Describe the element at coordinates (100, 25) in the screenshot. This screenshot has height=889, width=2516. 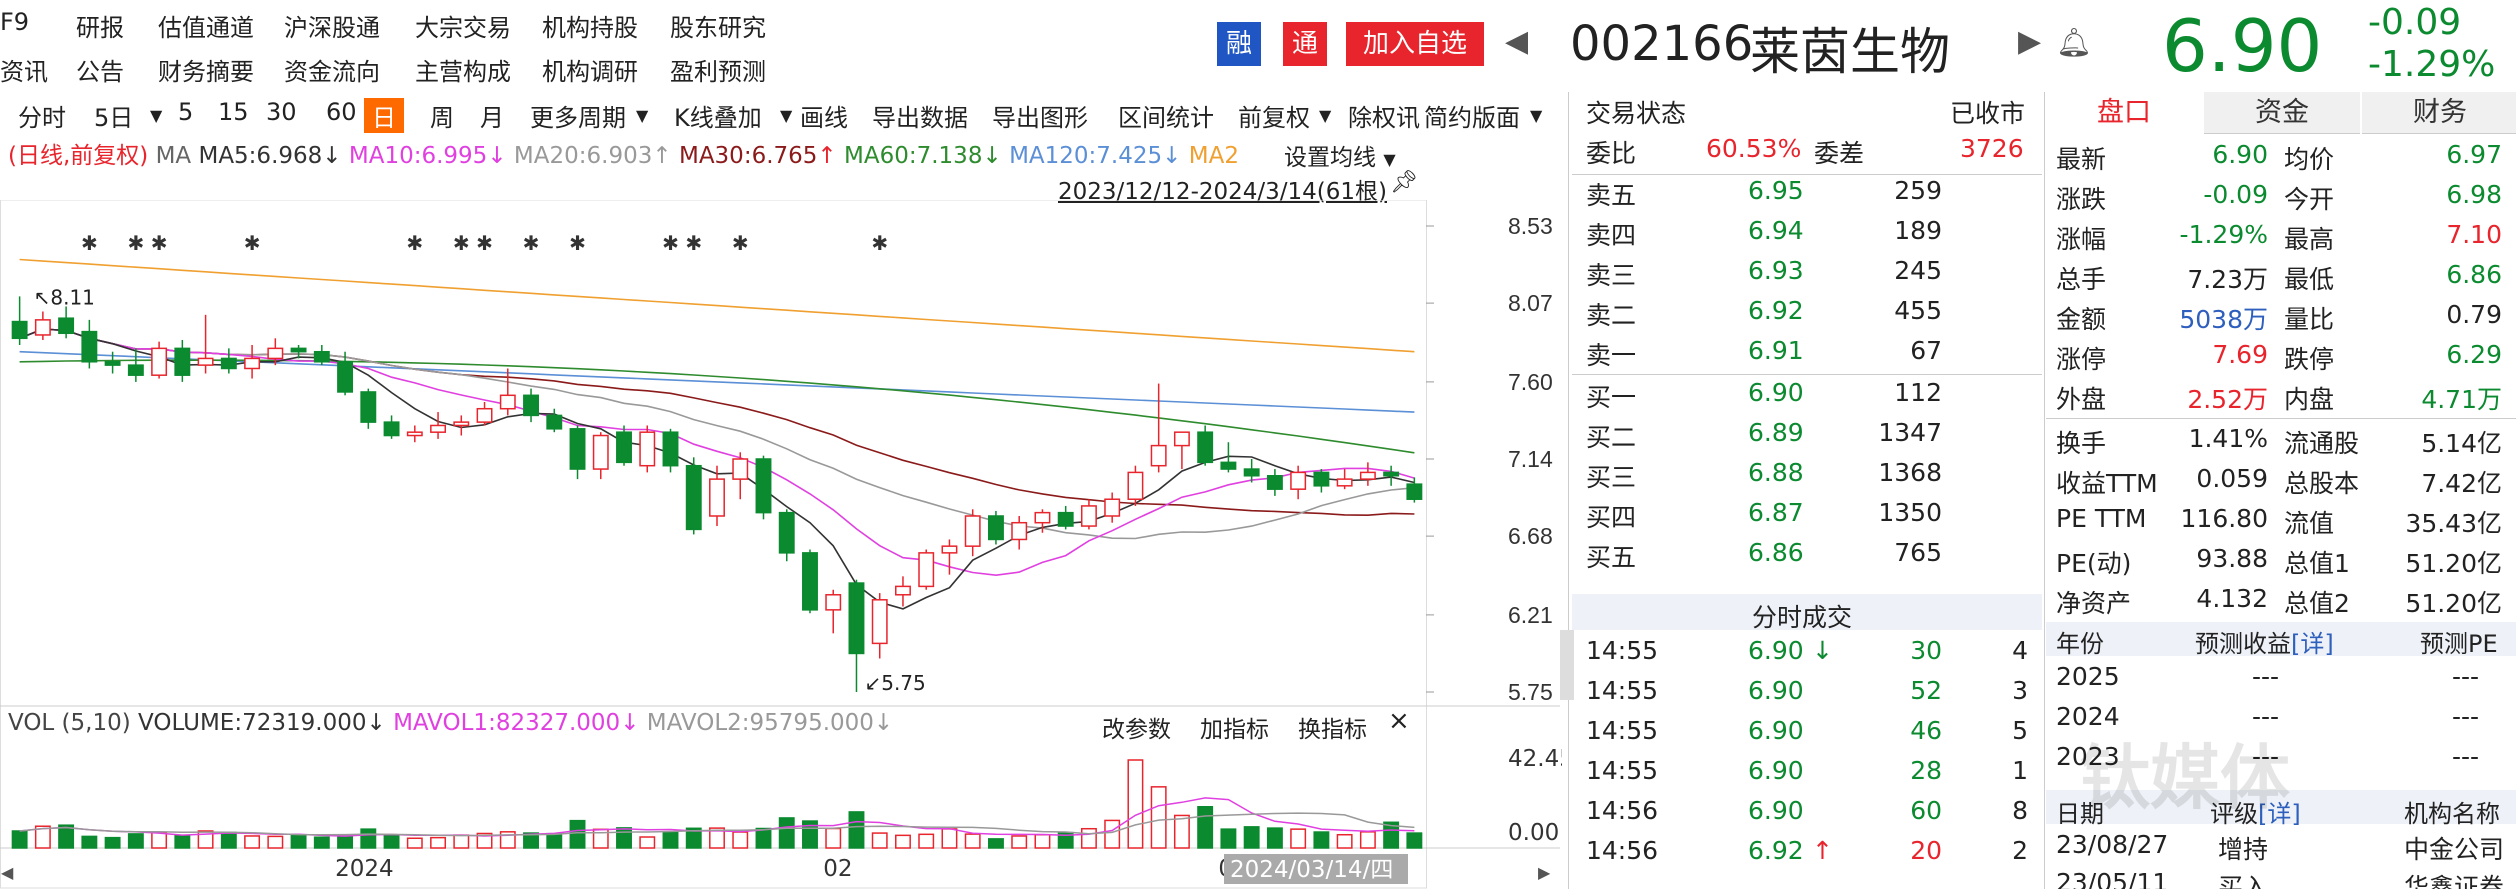
I see `top-menu-item: 研报` at that location.